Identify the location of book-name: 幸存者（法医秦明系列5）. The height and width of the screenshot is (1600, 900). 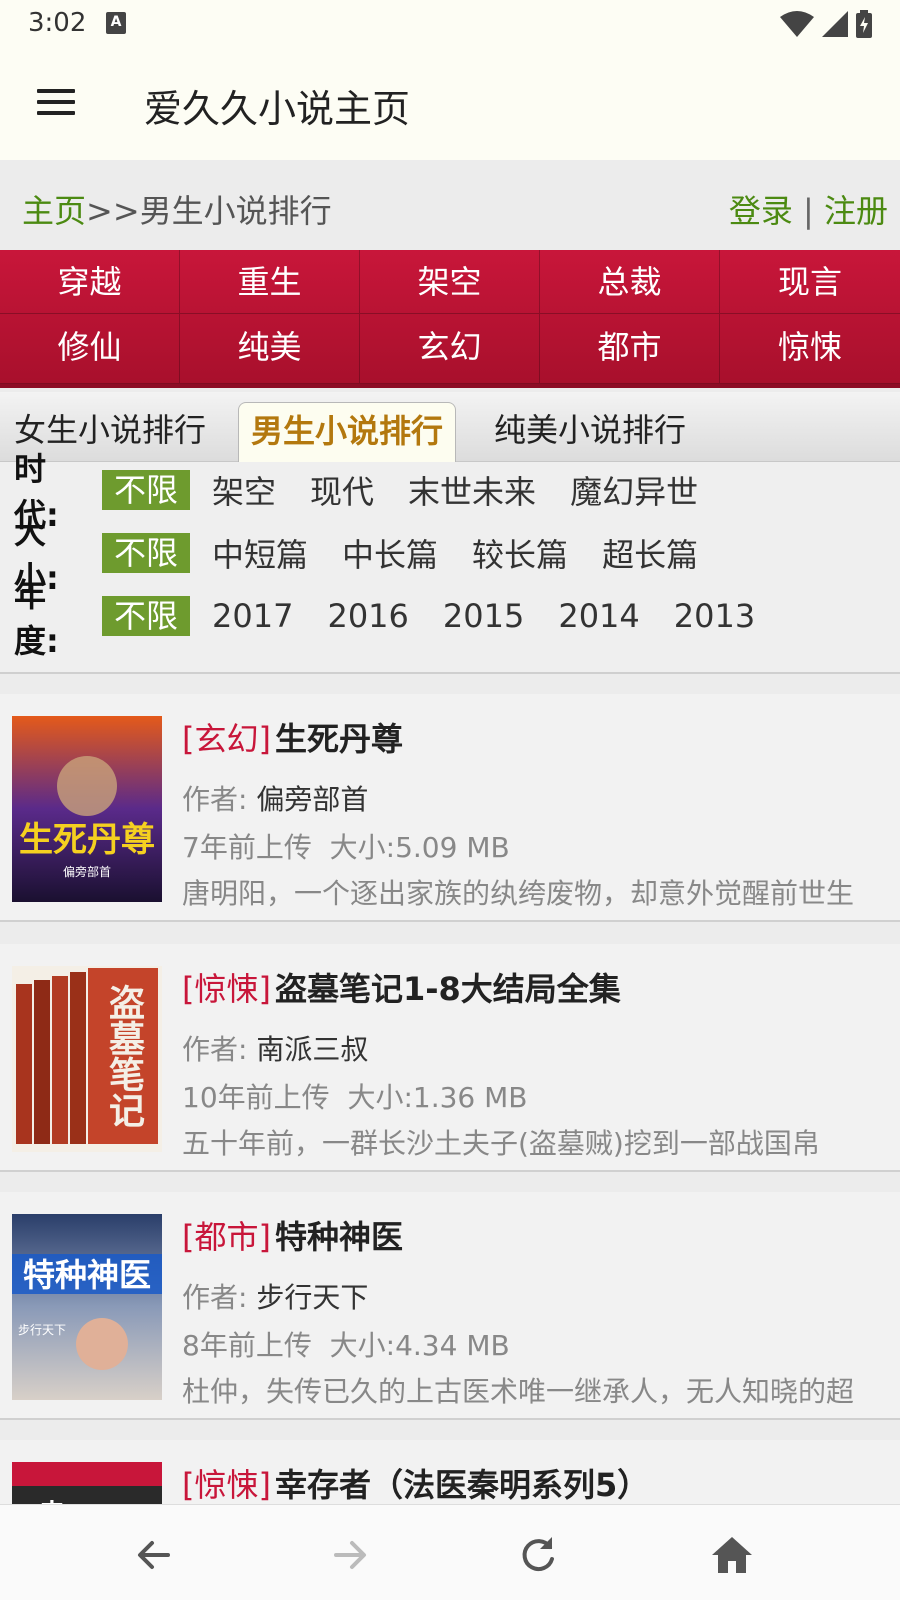
(462, 1485).